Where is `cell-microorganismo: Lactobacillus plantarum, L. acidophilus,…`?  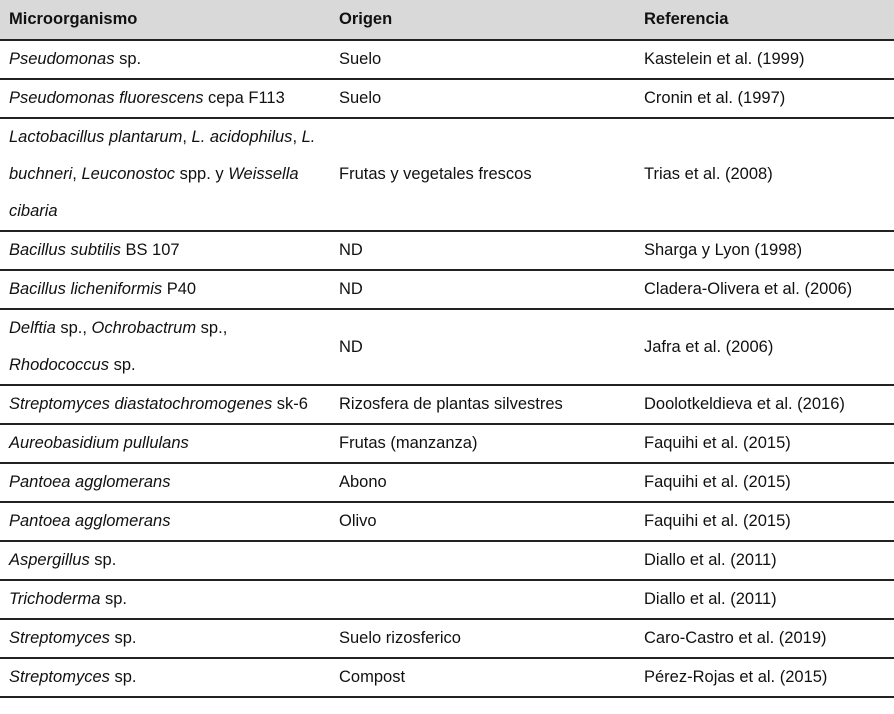
cell-microorganismo: Lactobacillus plantarum, L. acidophilus,… is located at coordinates (165, 175).